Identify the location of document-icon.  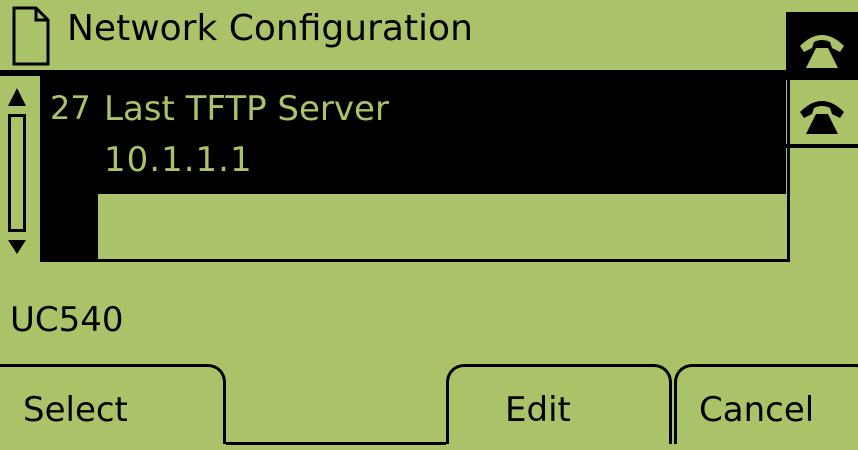
(31, 36).